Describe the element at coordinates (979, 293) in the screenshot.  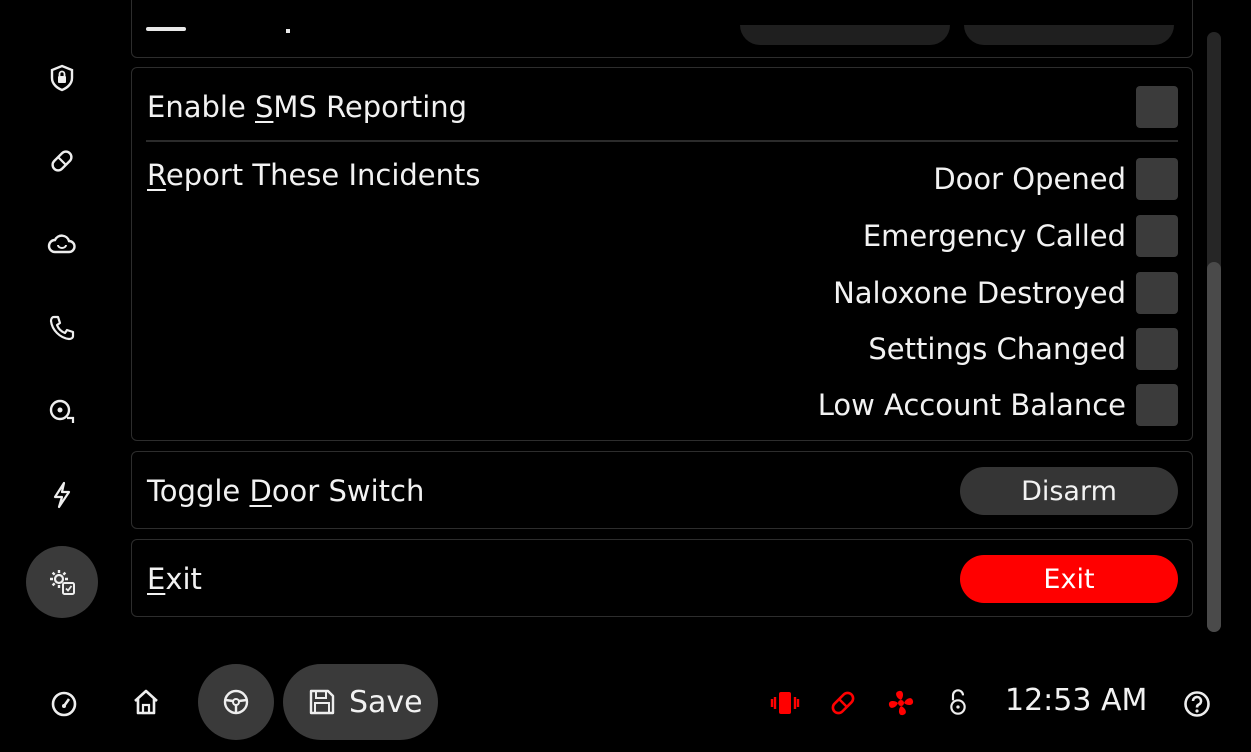
I see `incident-label: Naloxone Destroyed` at that location.